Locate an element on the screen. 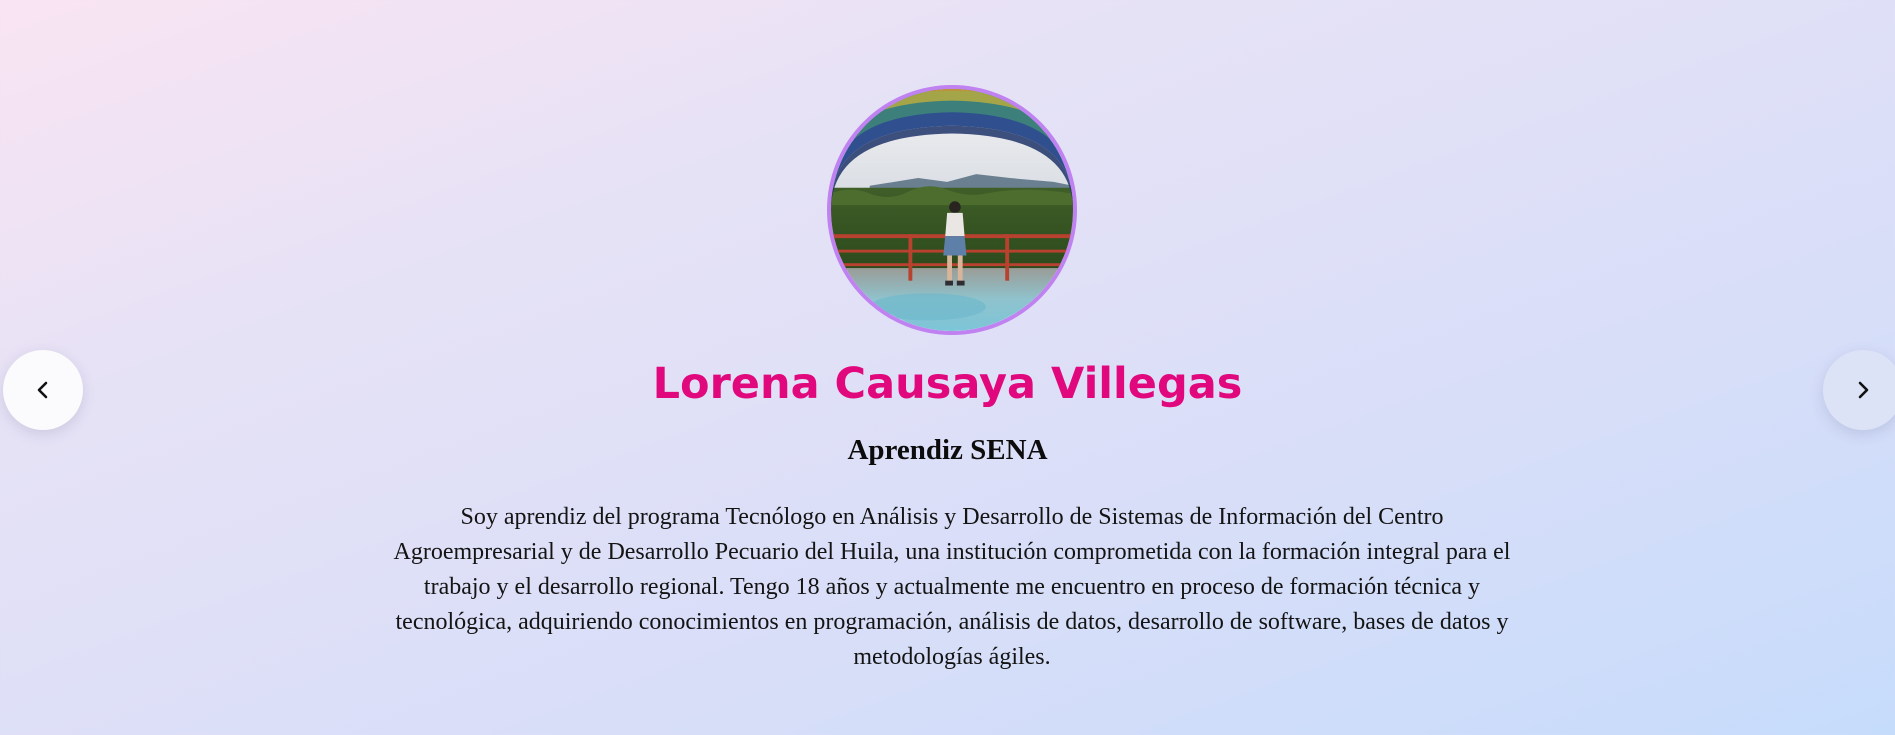 Image resolution: width=1895 pixels, height=735 pixels. profile-role: Aprendiz SENA is located at coordinates (947, 450).